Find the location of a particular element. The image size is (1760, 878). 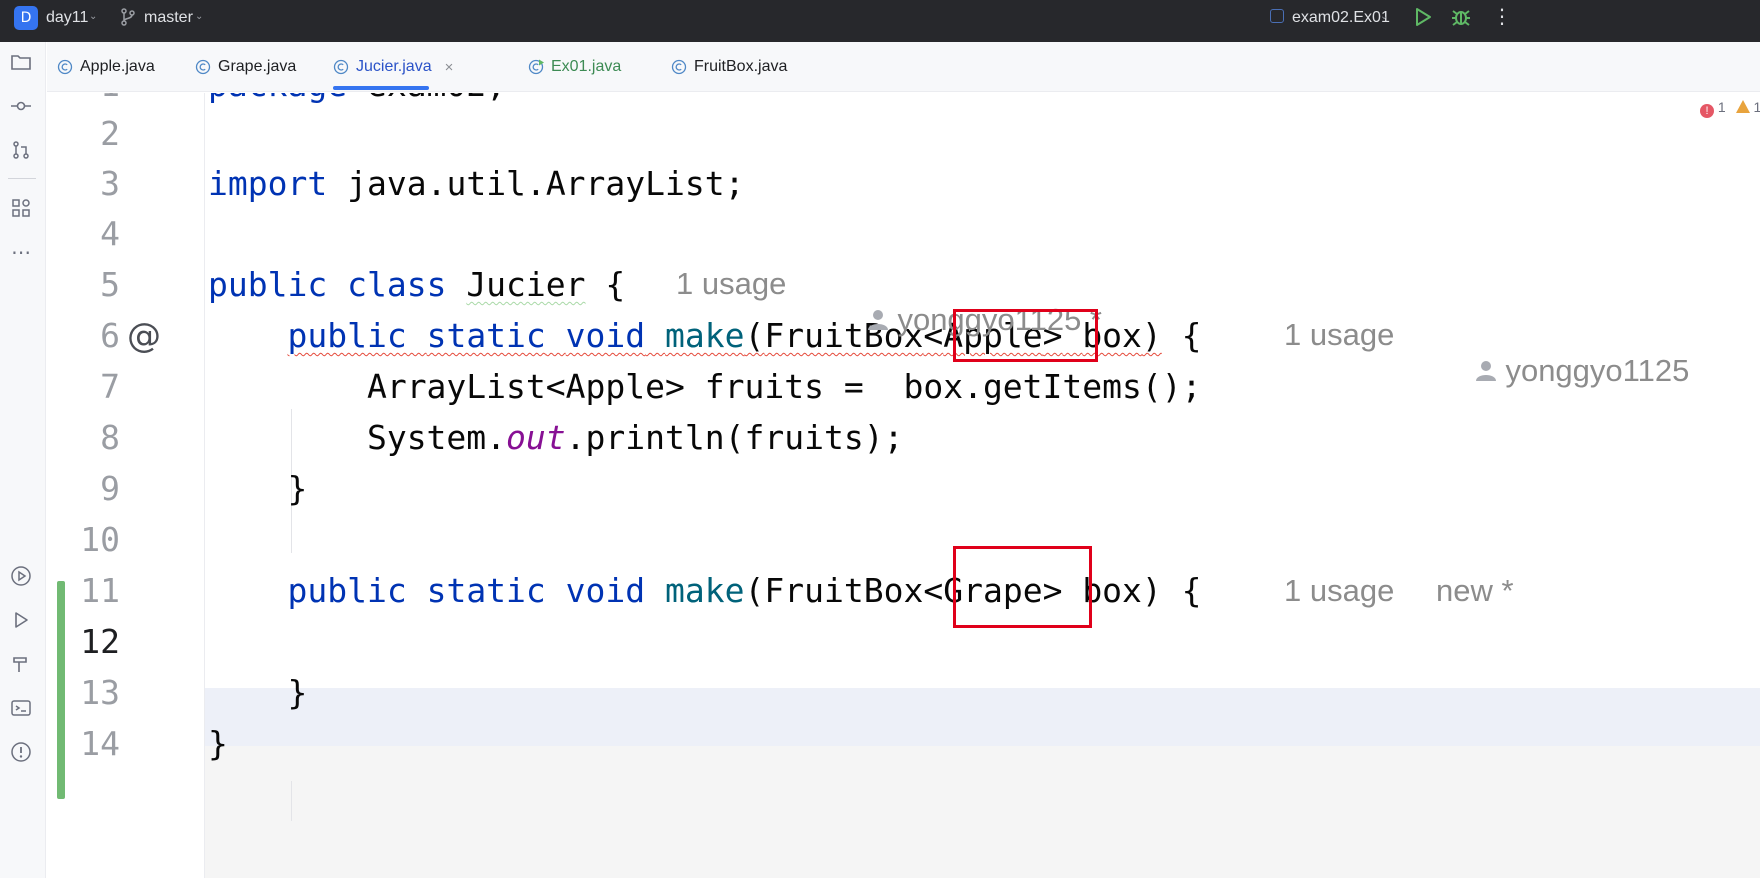

project-badge: D is located at coordinates (26, 18).